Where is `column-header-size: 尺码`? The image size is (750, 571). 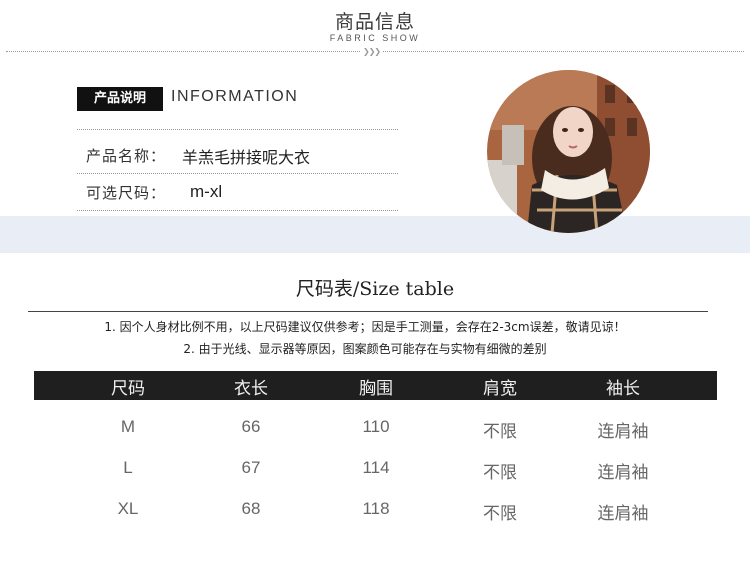
column-header-size: 尺码 is located at coordinates (128, 389).